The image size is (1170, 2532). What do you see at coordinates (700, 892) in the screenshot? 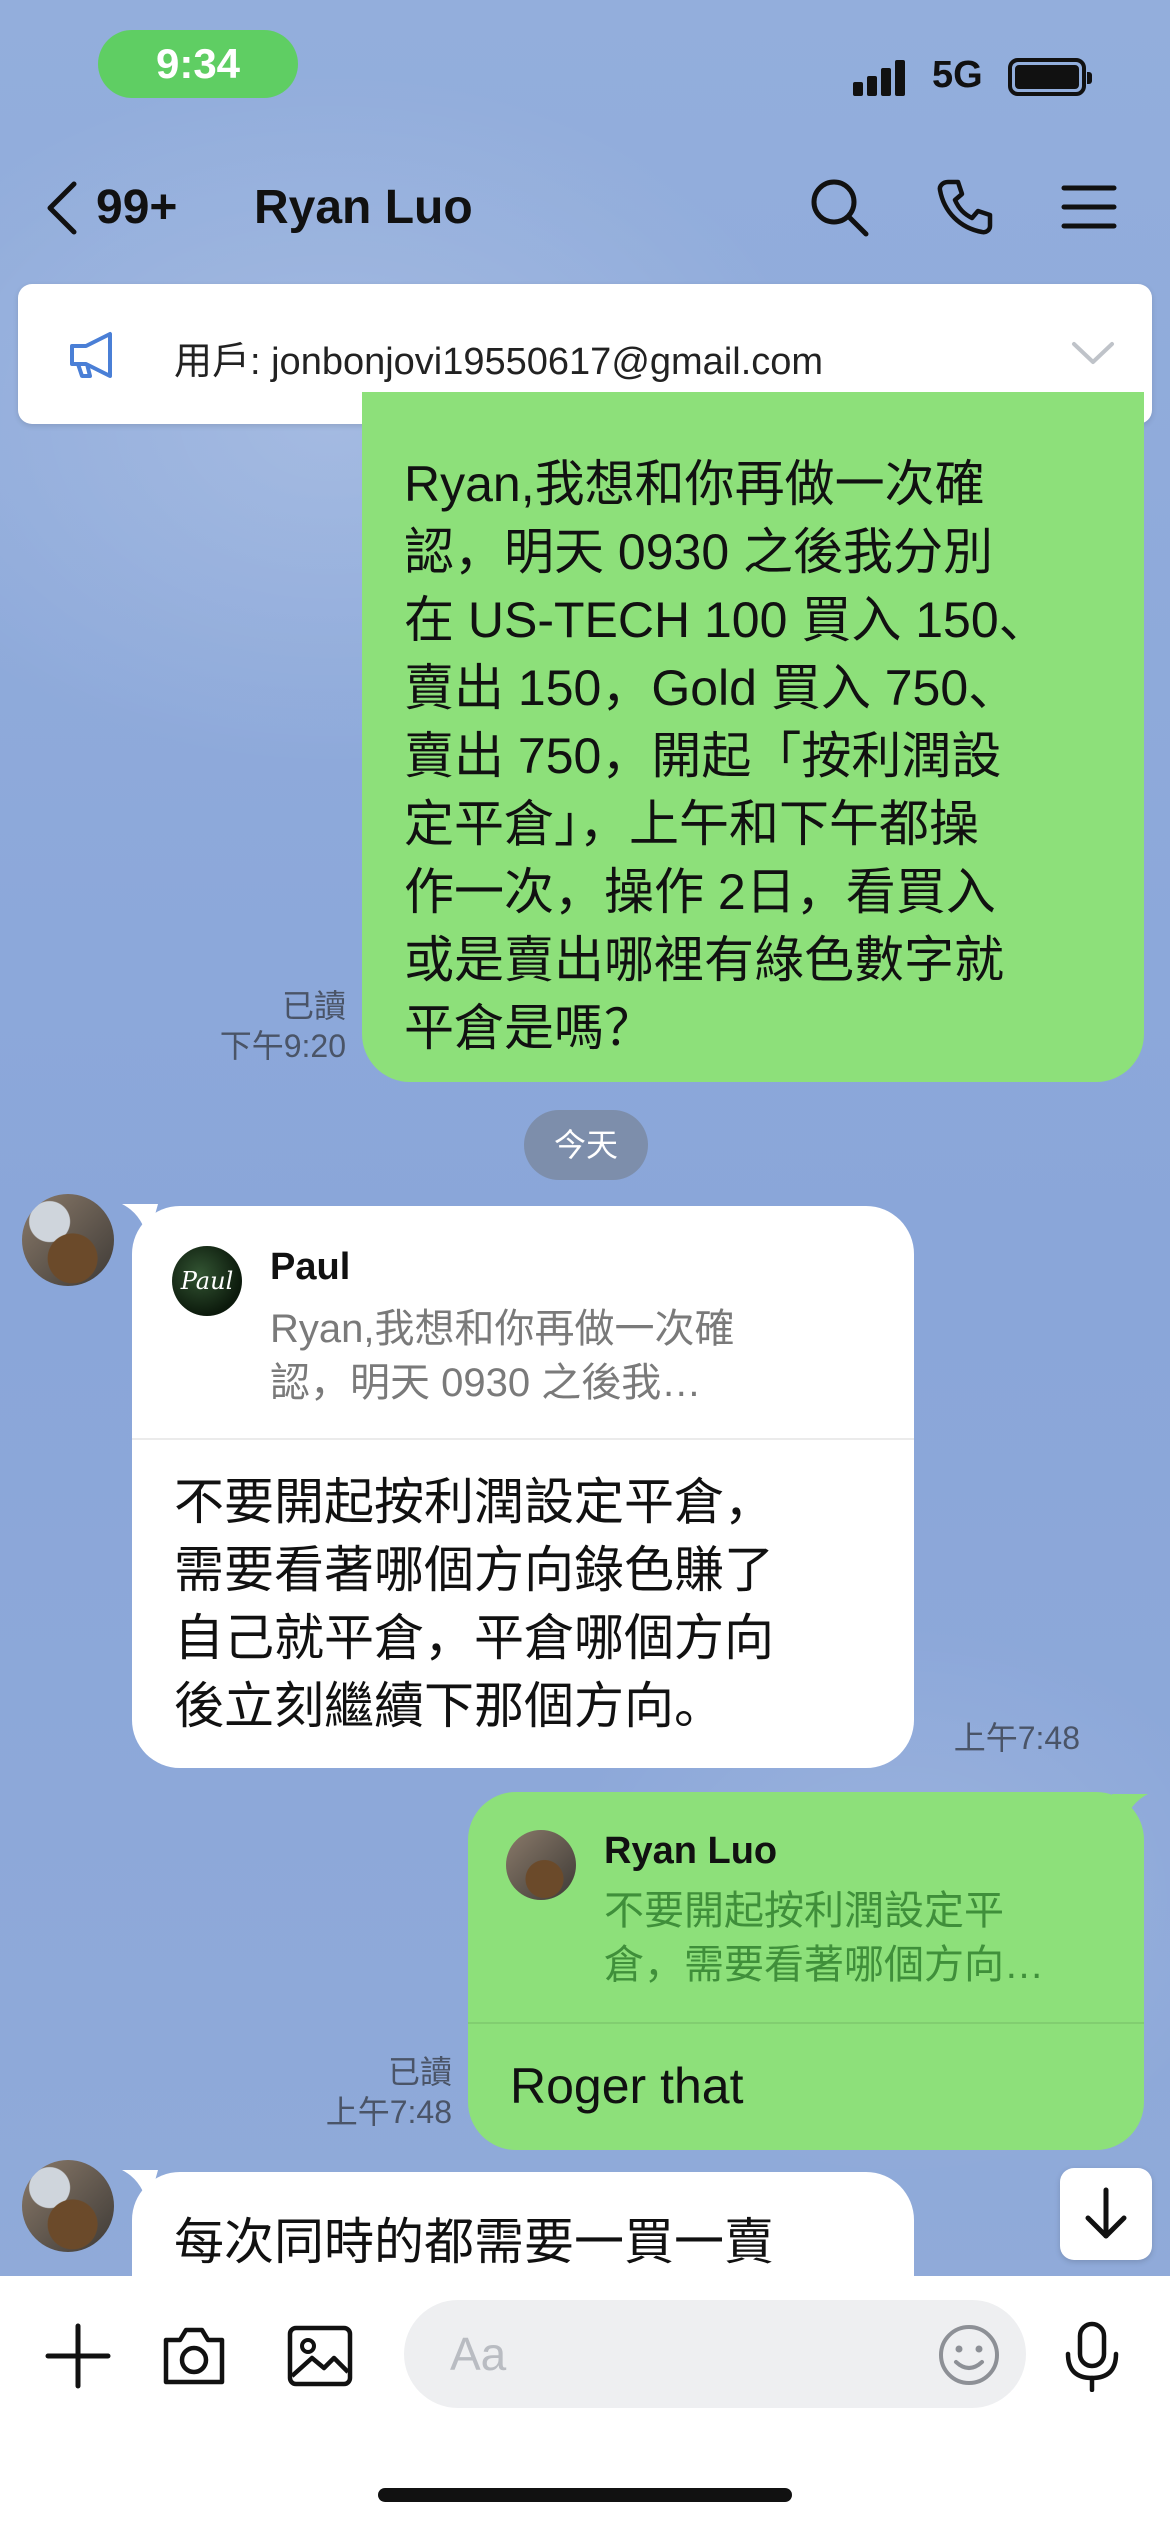
I see `message-line: 作一次，操作 2日，看買入` at bounding box center [700, 892].